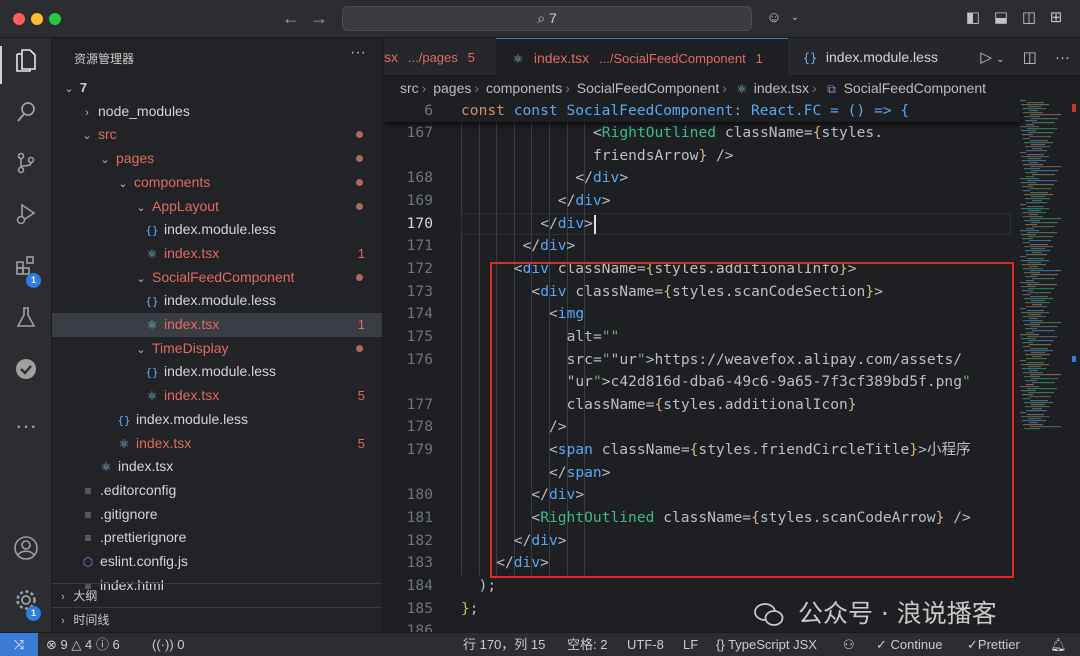 The image size is (1080, 656). Describe the element at coordinates (51, 644) in the screenshot. I see `error-icon: ⊗` at that location.